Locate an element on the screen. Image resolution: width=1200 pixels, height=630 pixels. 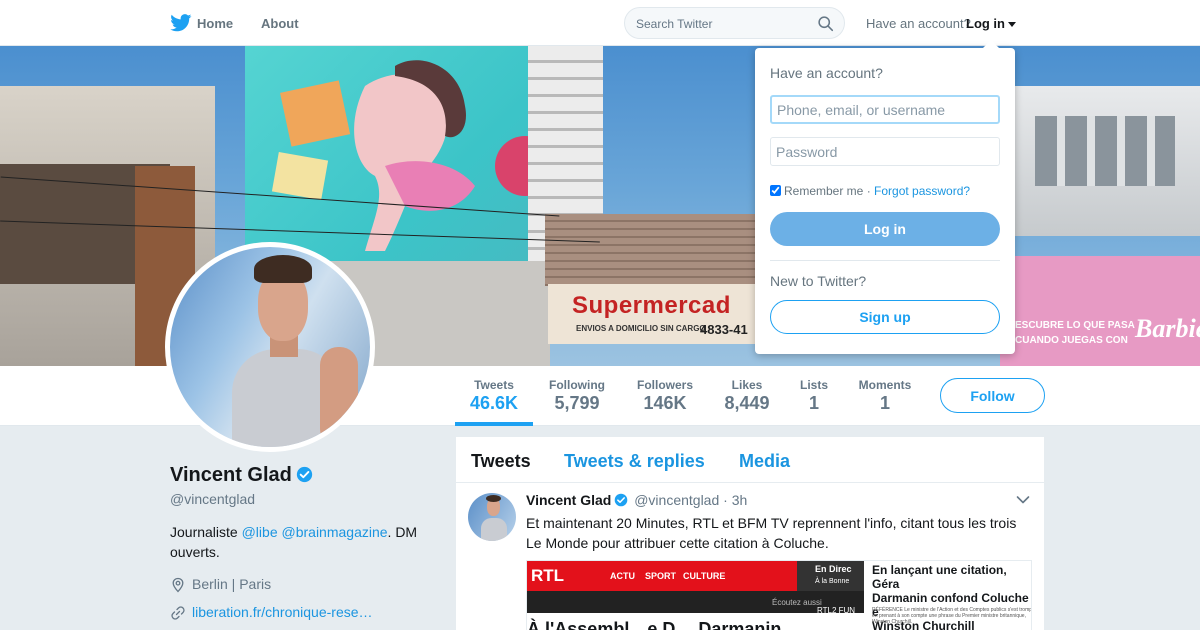
media-channels-text: RTL2 FUN is located at coordinates (836, 610).